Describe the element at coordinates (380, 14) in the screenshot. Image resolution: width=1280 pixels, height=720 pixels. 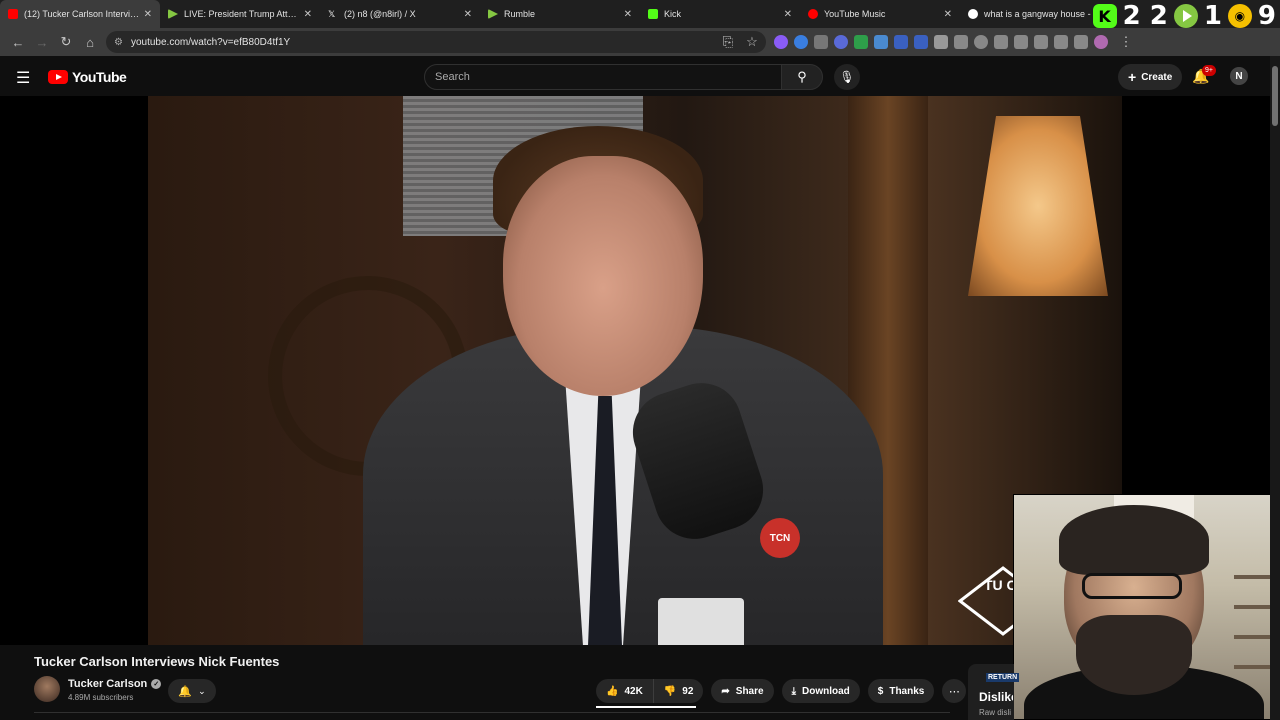
I see `tab-label: (2) n8 (@n8irl) / X` at that location.